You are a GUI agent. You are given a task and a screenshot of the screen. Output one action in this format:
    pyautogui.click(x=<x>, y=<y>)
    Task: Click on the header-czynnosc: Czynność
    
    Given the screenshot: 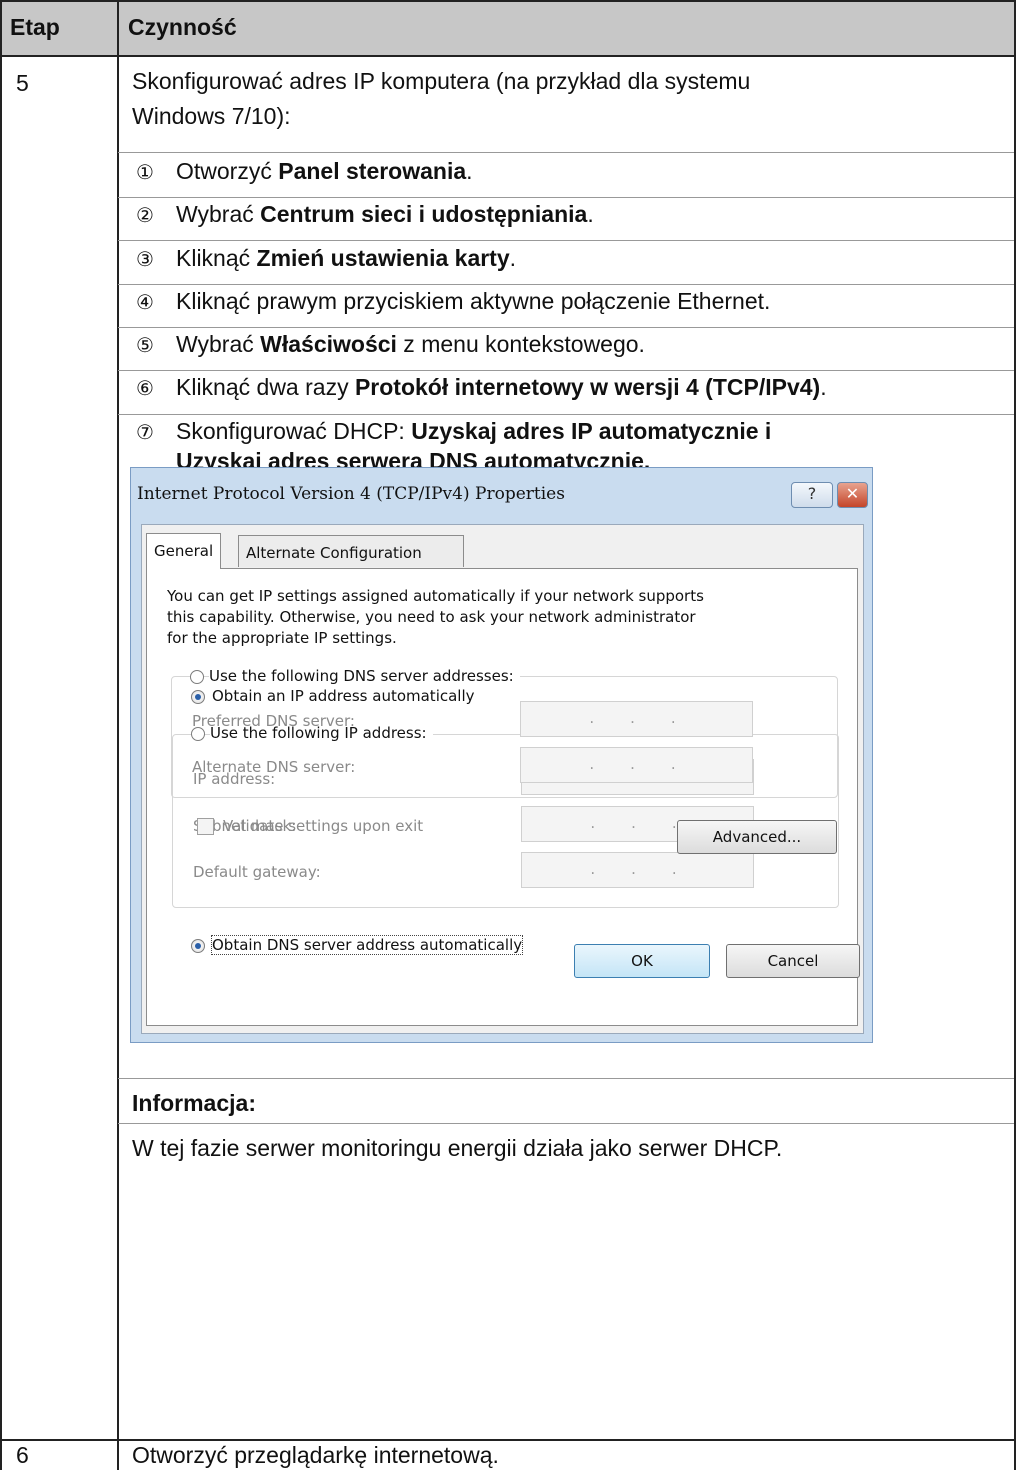 What is the action you would take?
    pyautogui.click(x=182, y=27)
    